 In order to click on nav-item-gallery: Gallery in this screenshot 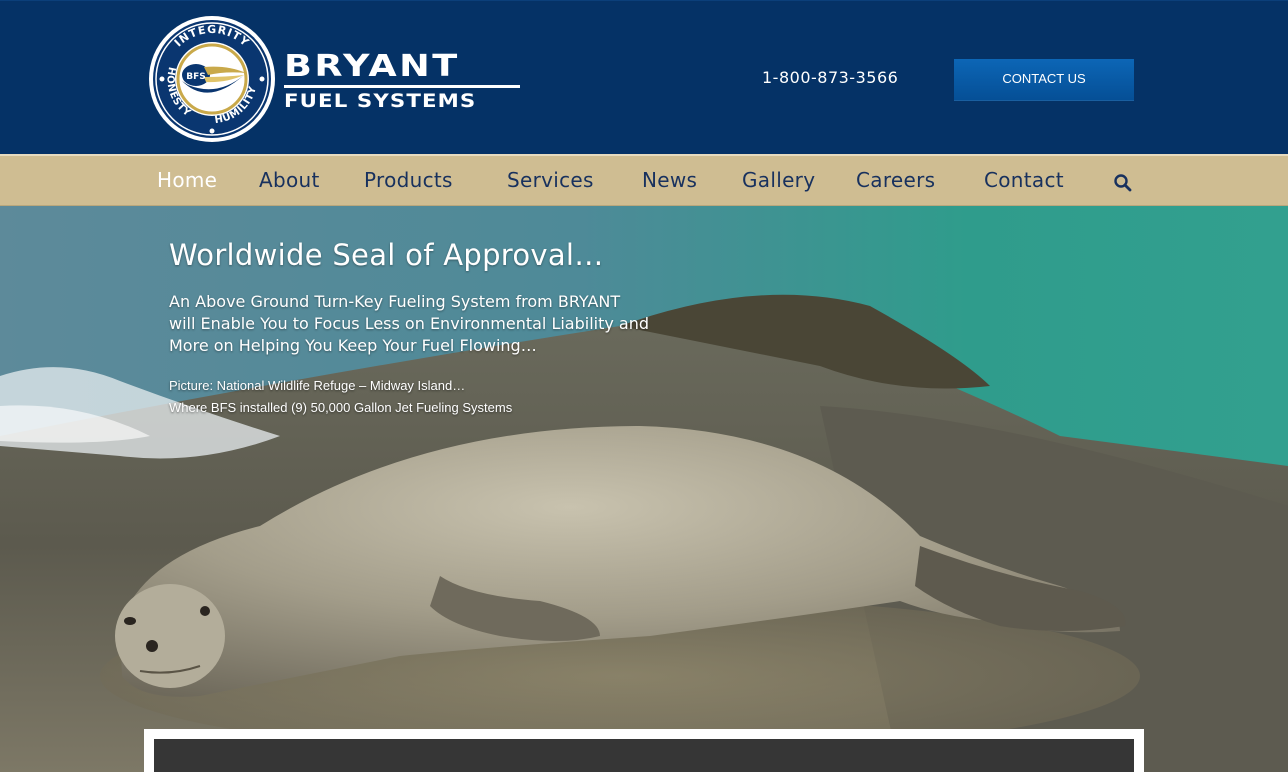, I will do `click(778, 180)`.